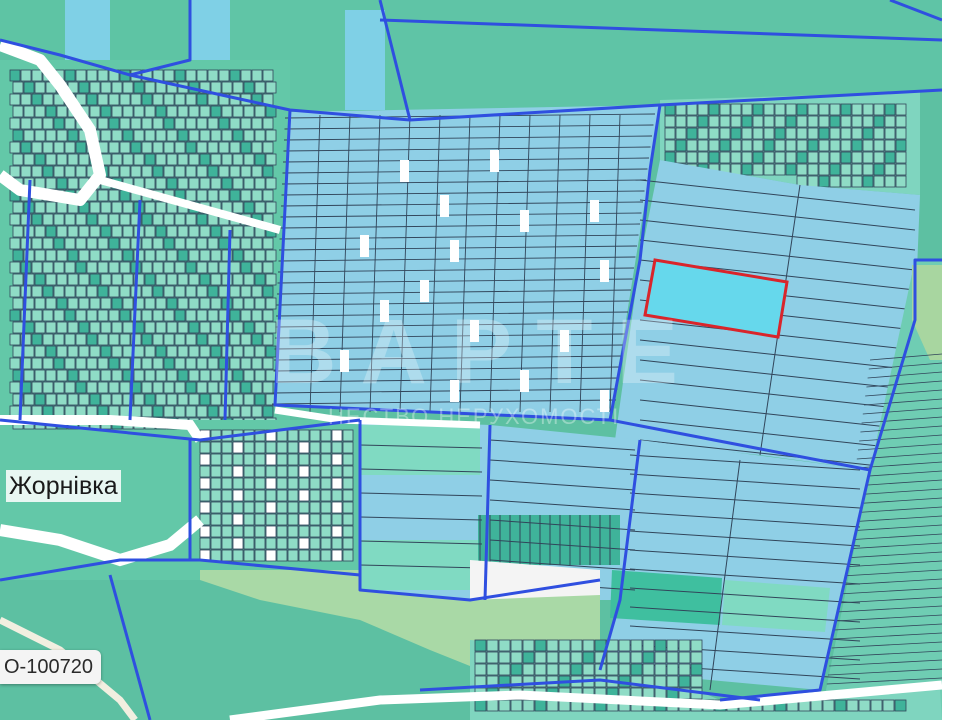  What do you see at coordinates (666, 597) in the screenshot?
I see `south-field-3-dark` at bounding box center [666, 597].